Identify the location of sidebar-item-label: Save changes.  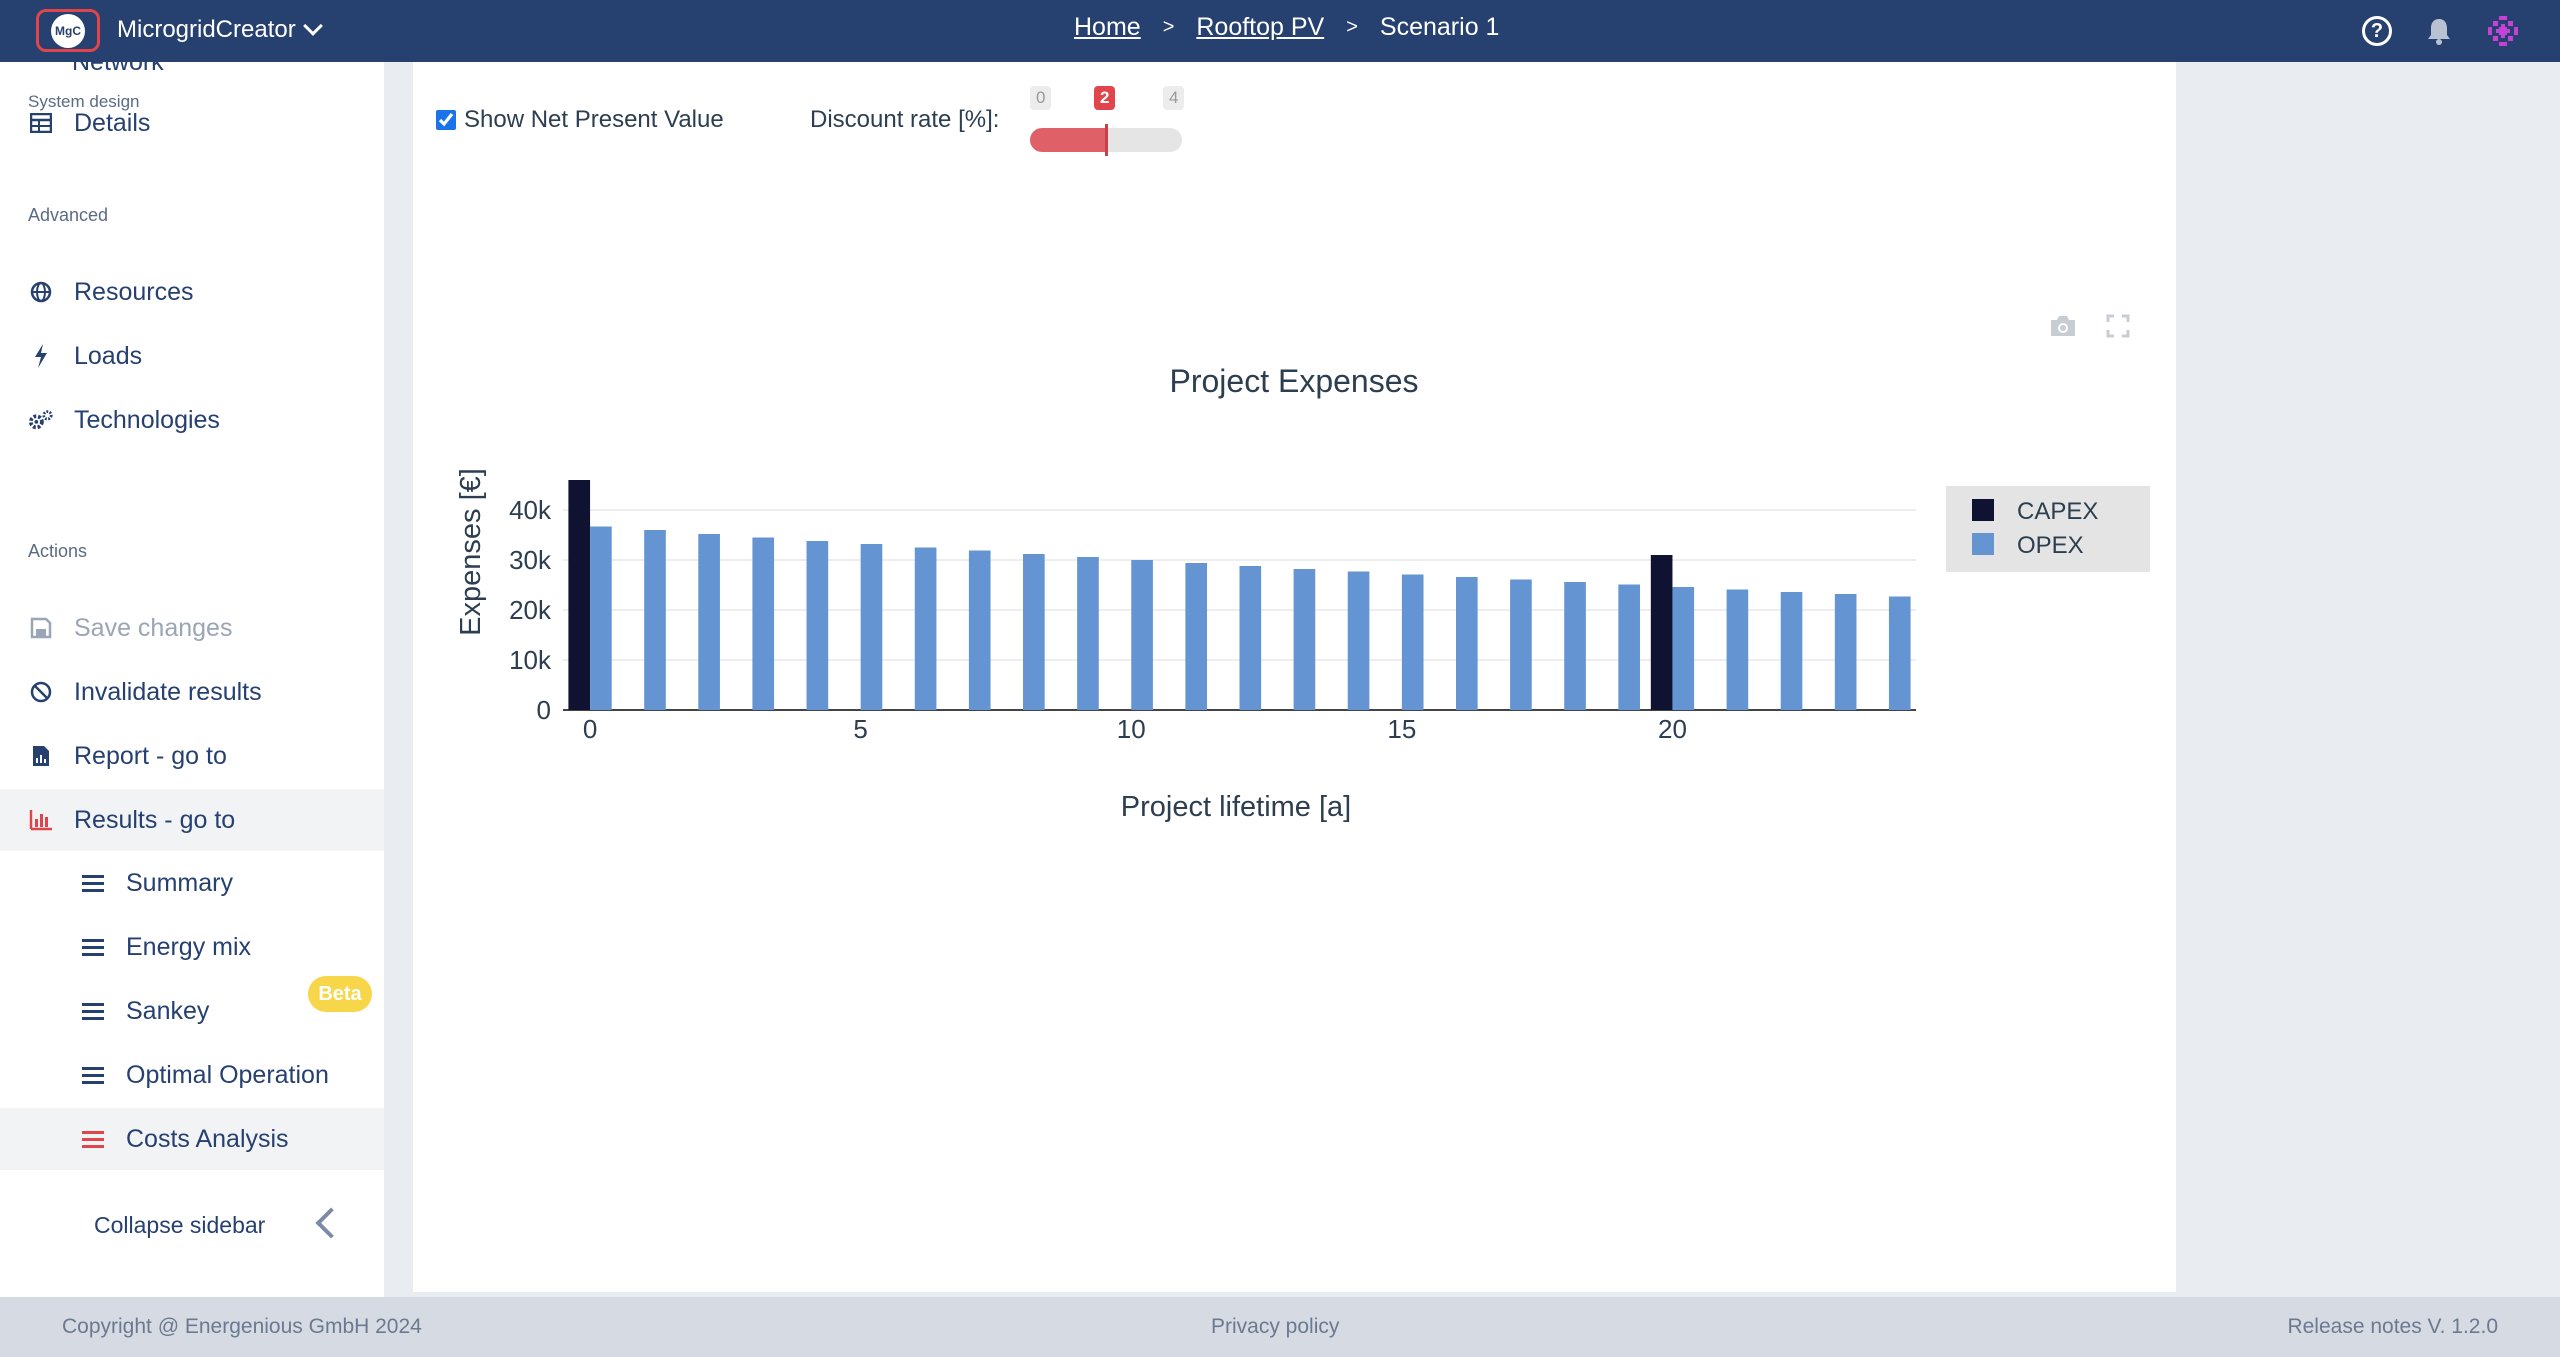
(153, 627).